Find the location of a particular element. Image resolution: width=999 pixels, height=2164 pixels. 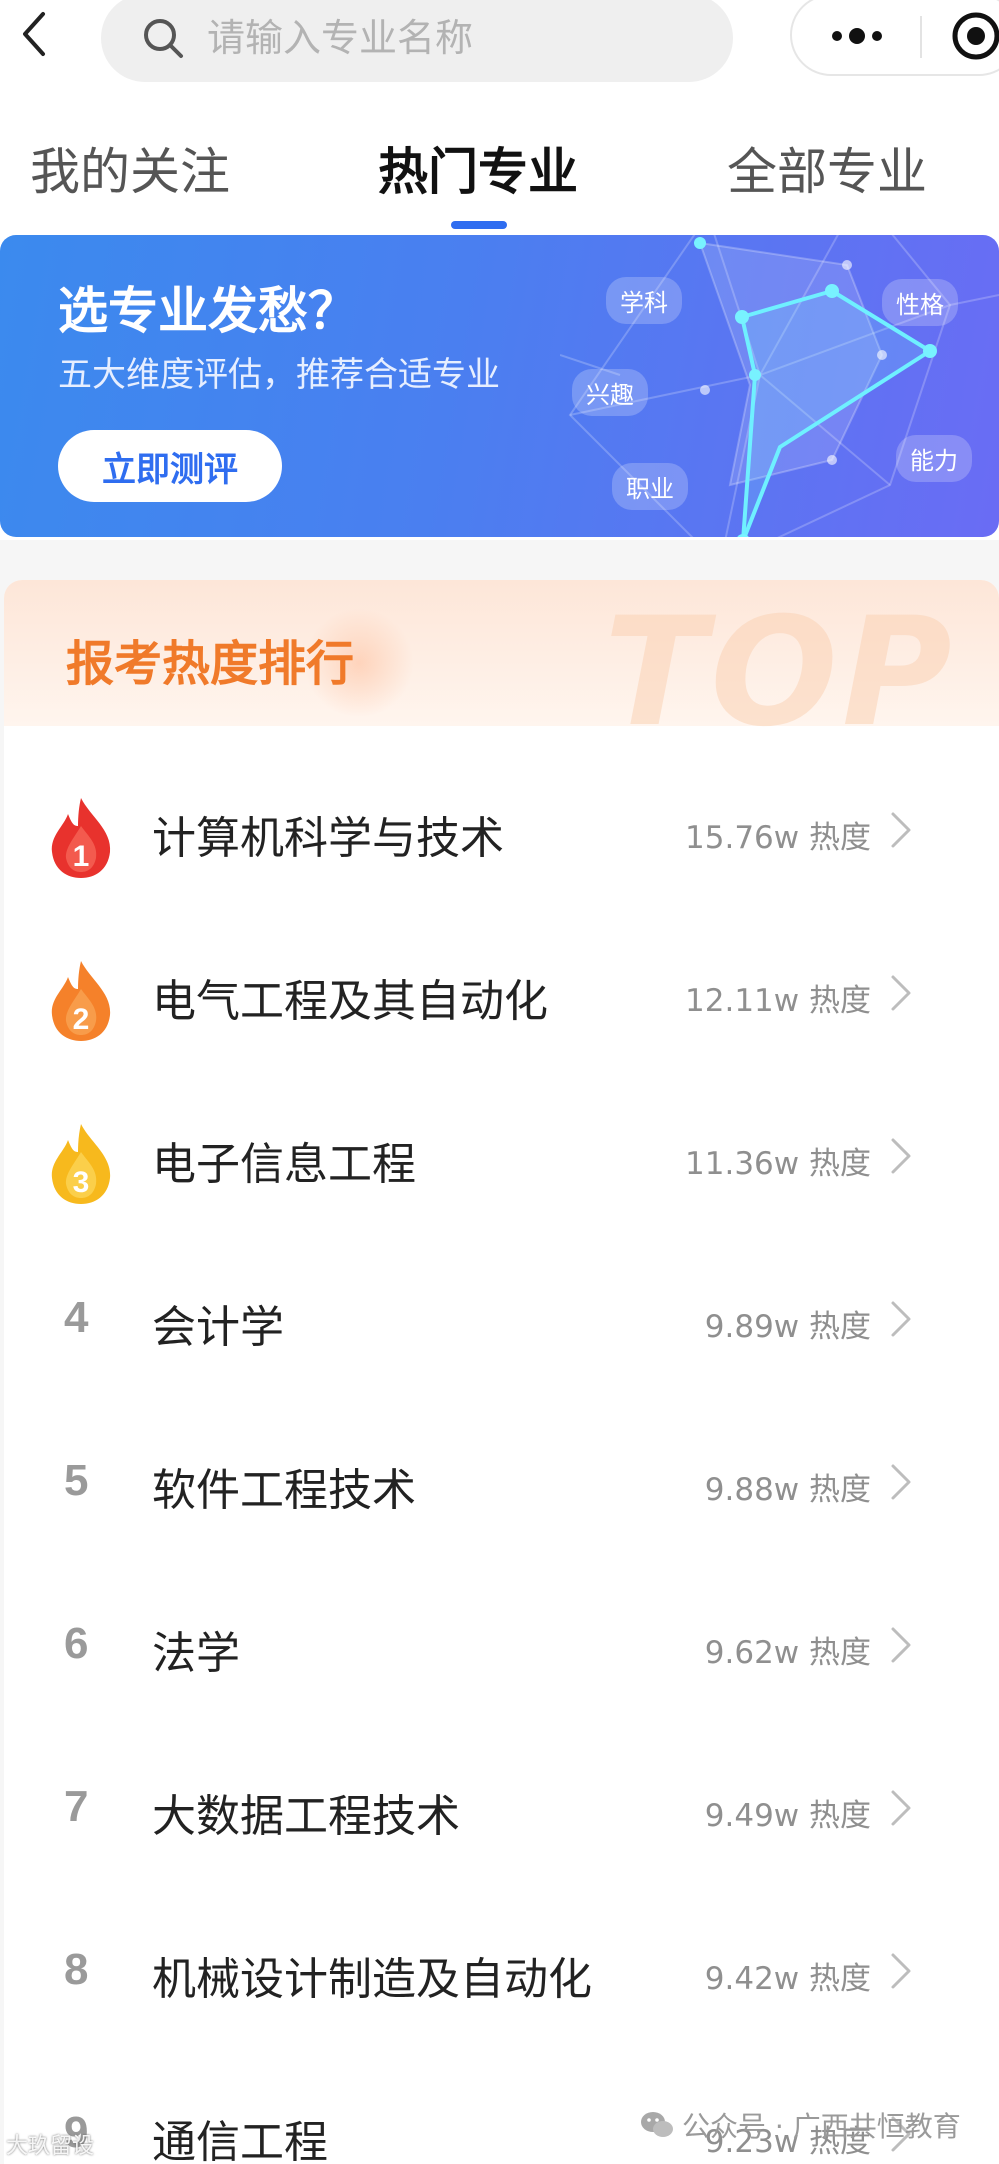

ranking-item: 8 机械设计制造及自动化 9.42w 热度 is located at coordinates (501, 1978).